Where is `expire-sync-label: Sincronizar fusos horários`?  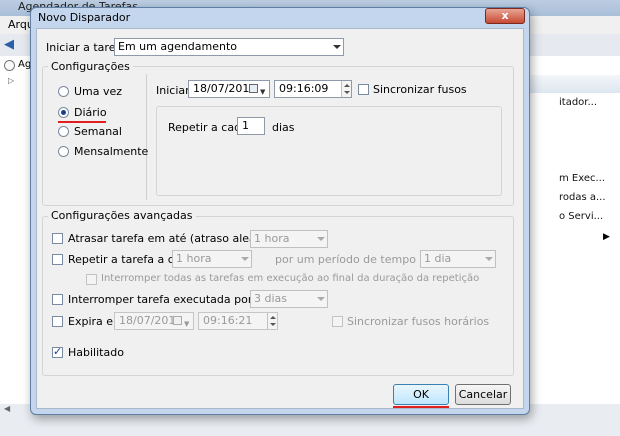 expire-sync-label: Sincronizar fusos horários is located at coordinates (418, 321).